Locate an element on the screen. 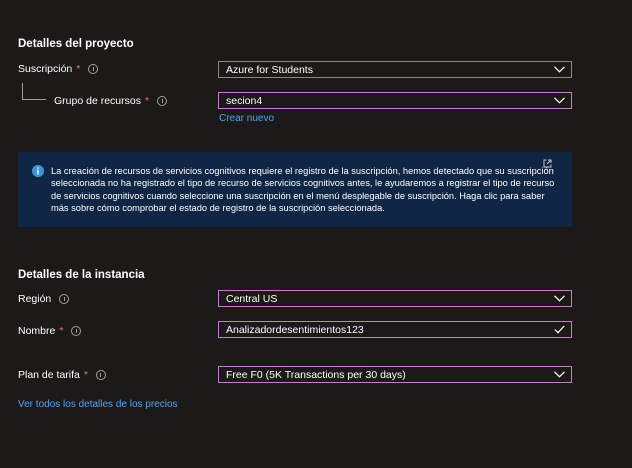 The width and height of the screenshot is (632, 468). pricing-tier-label: Plan de tarifa * is located at coordinates (62, 375).